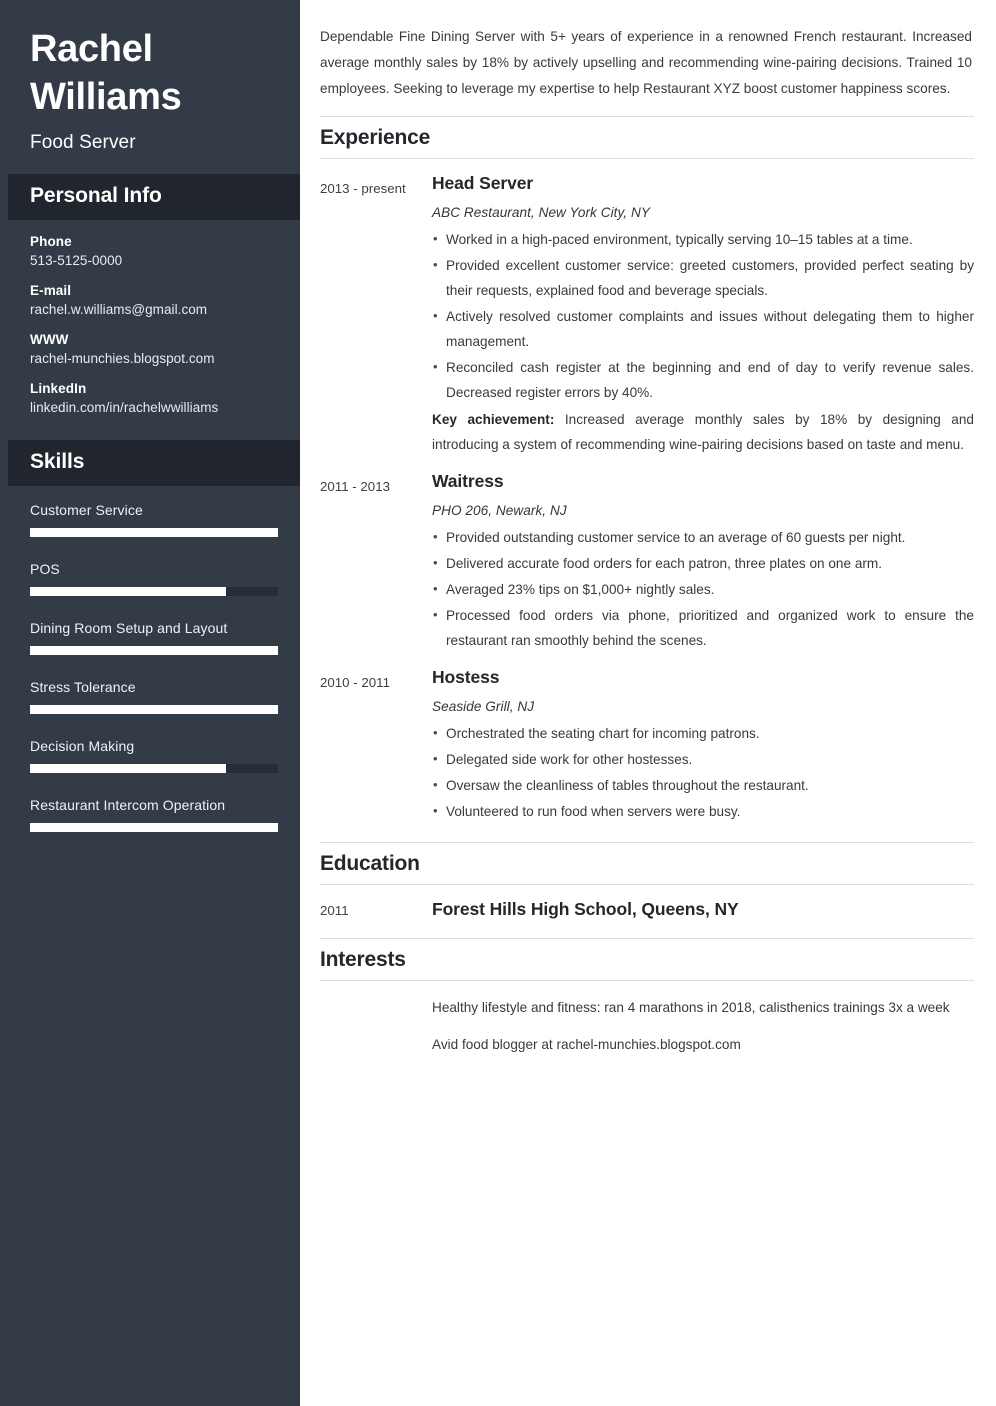  Describe the element at coordinates (154, 462) in the screenshot. I see `skills-heading: Skills` at that location.